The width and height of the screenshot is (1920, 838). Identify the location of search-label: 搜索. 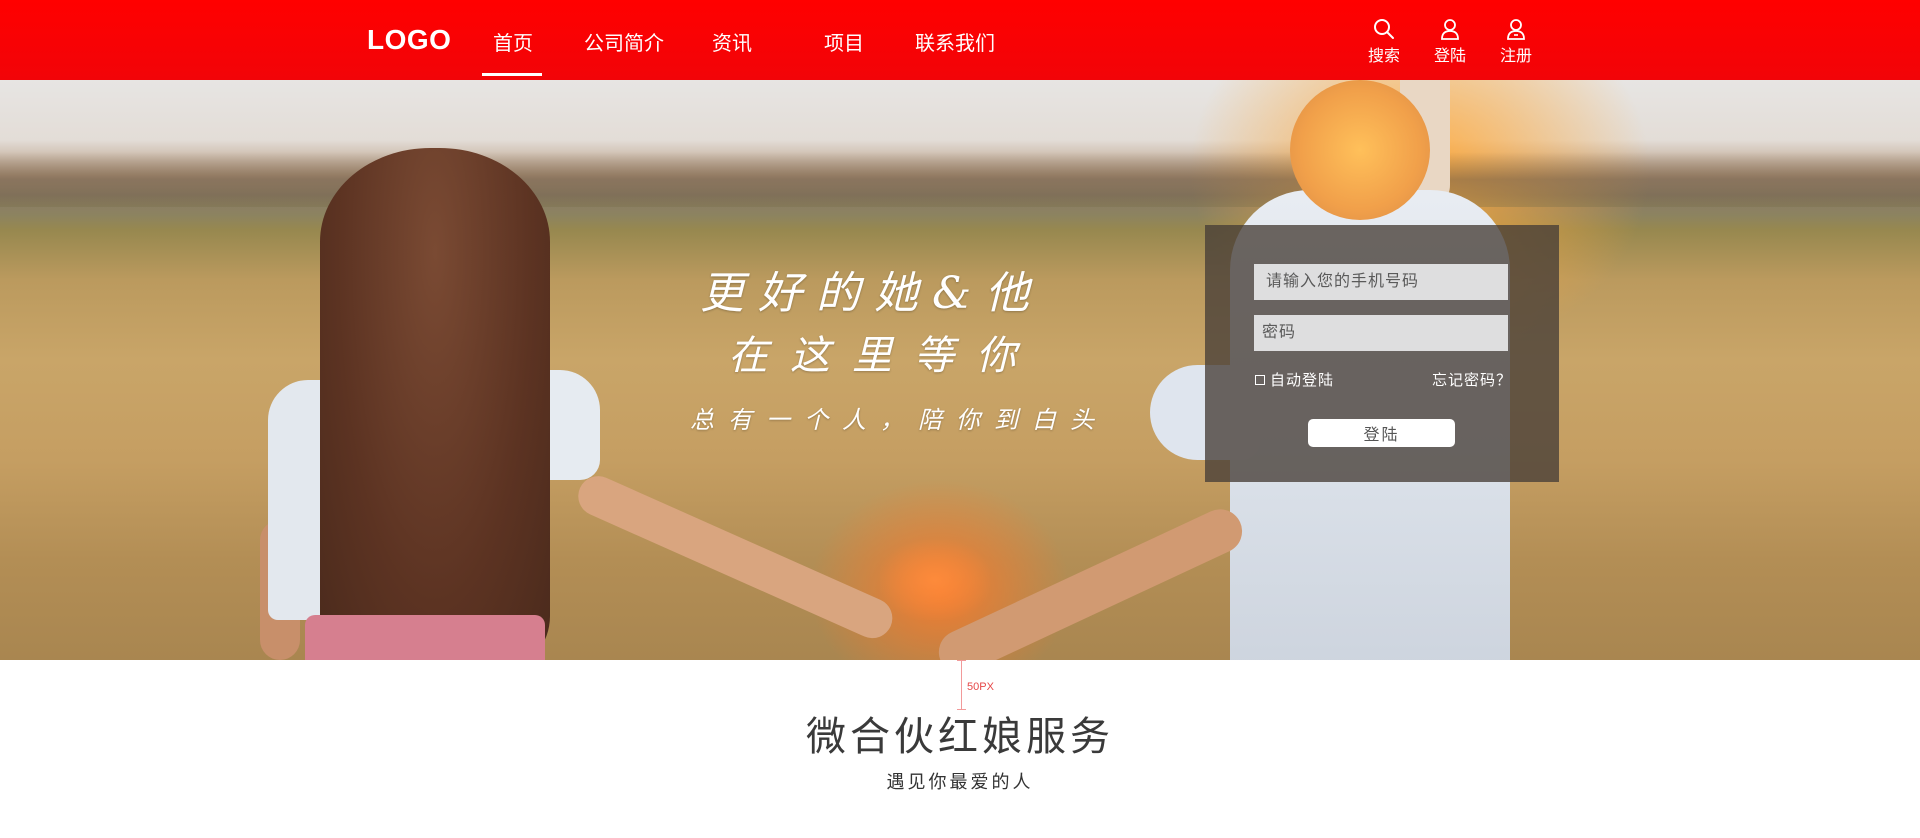
(1383, 56).